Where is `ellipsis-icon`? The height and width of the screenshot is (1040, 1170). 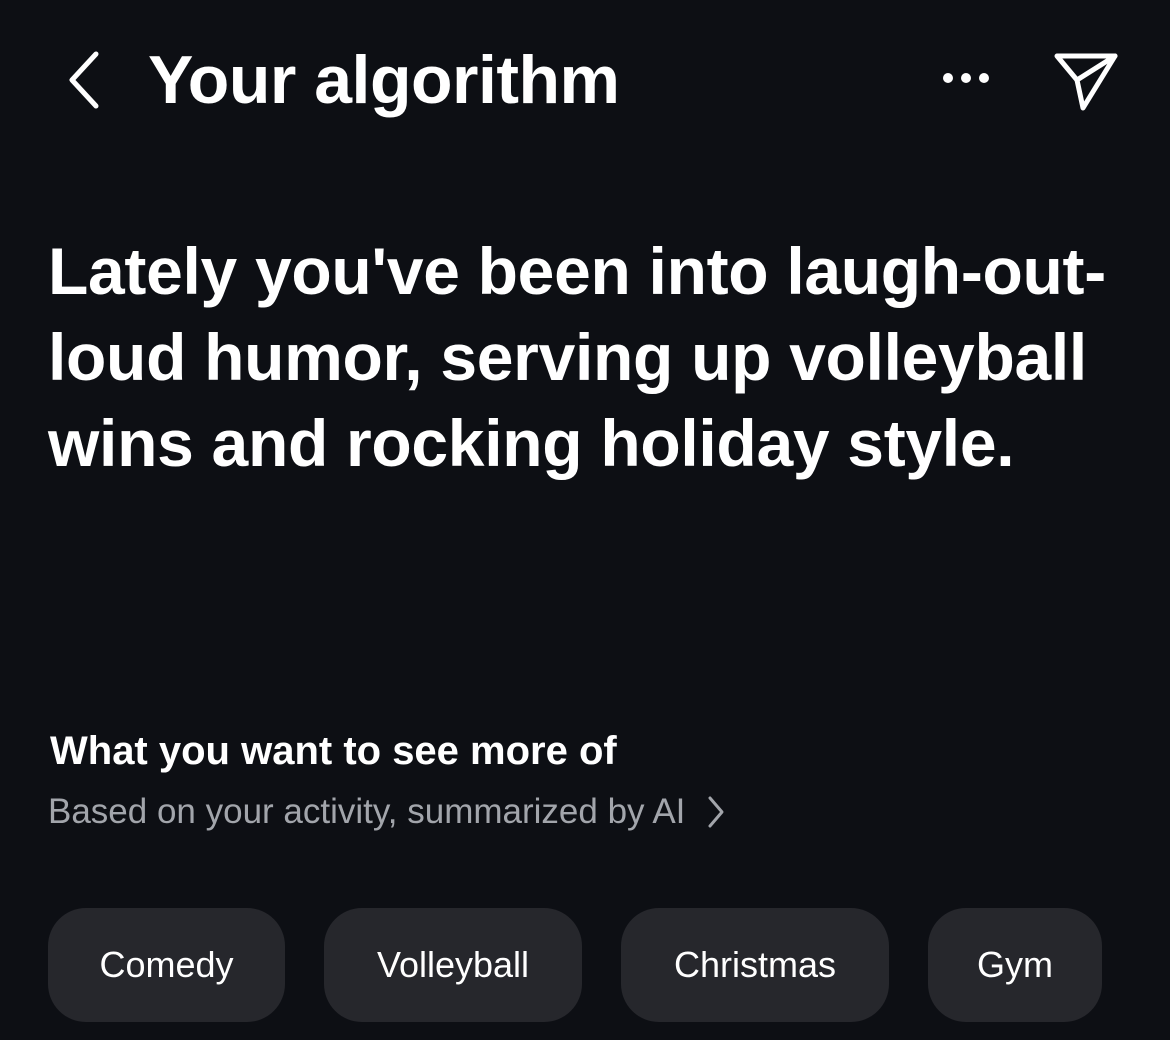
ellipsis-icon is located at coordinates (966, 78).